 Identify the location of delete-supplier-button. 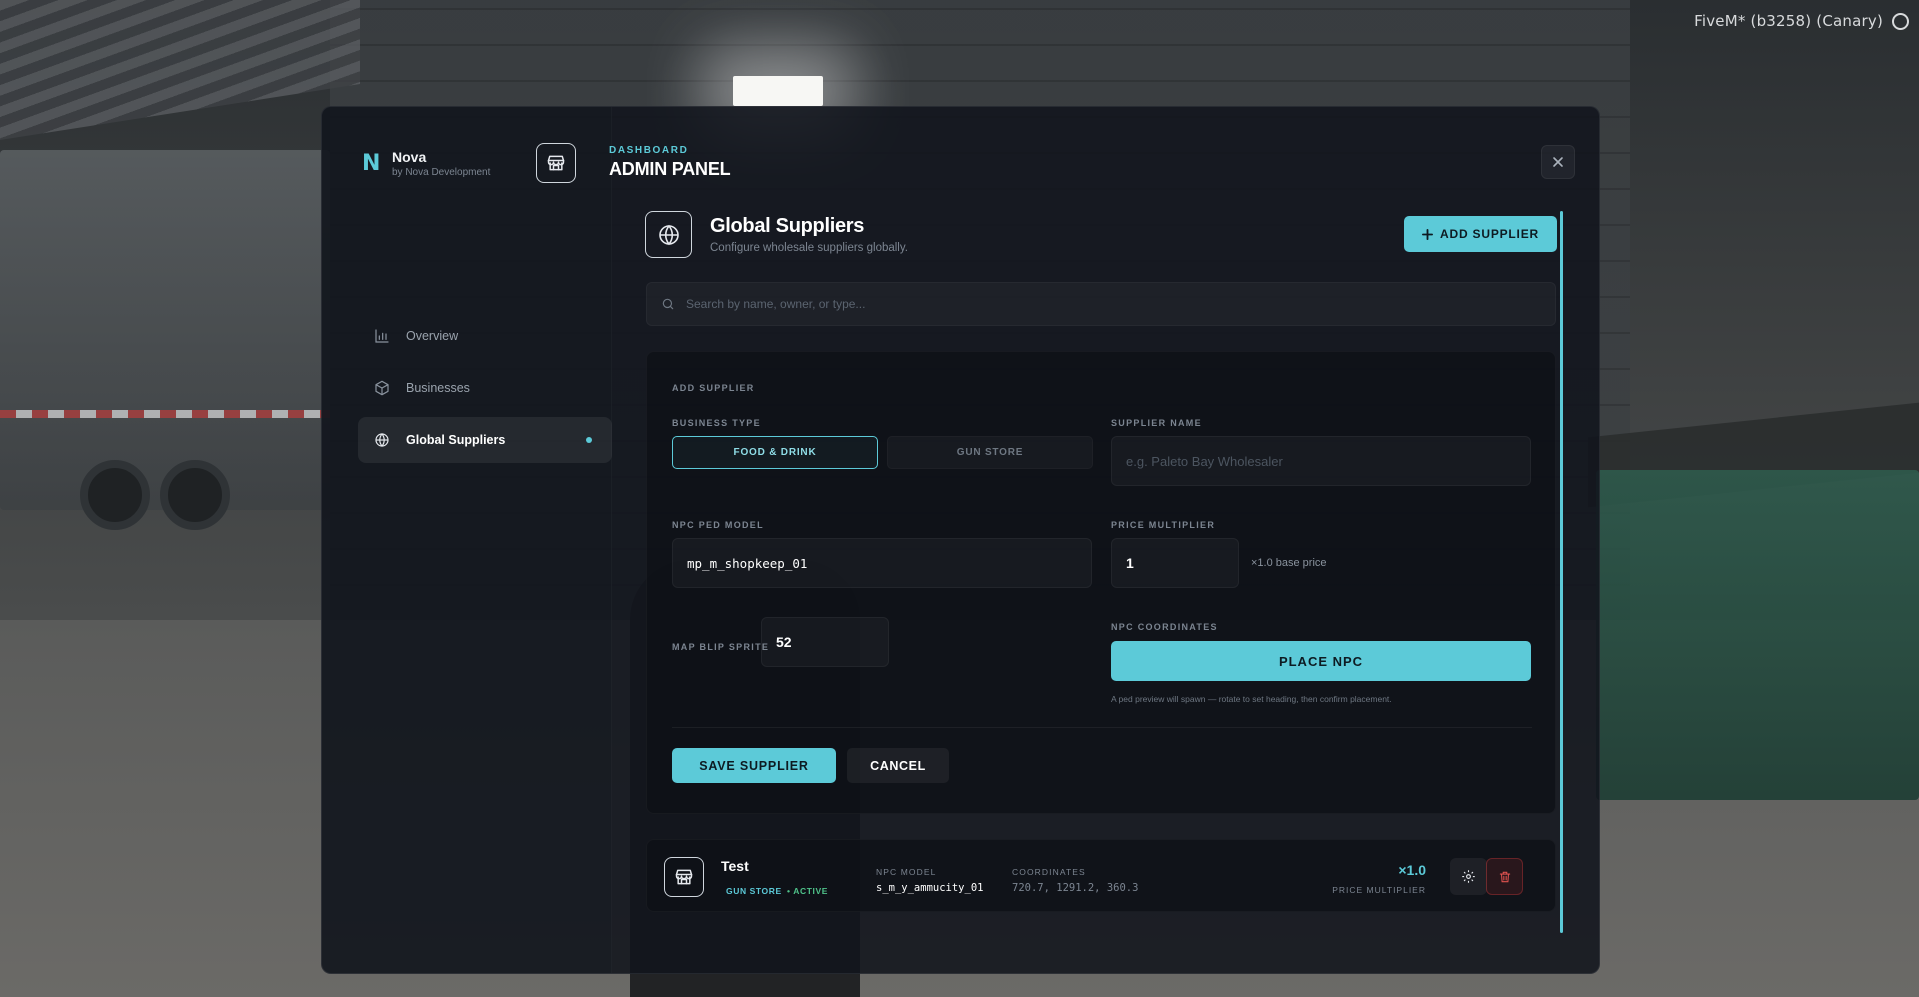
(1504, 876).